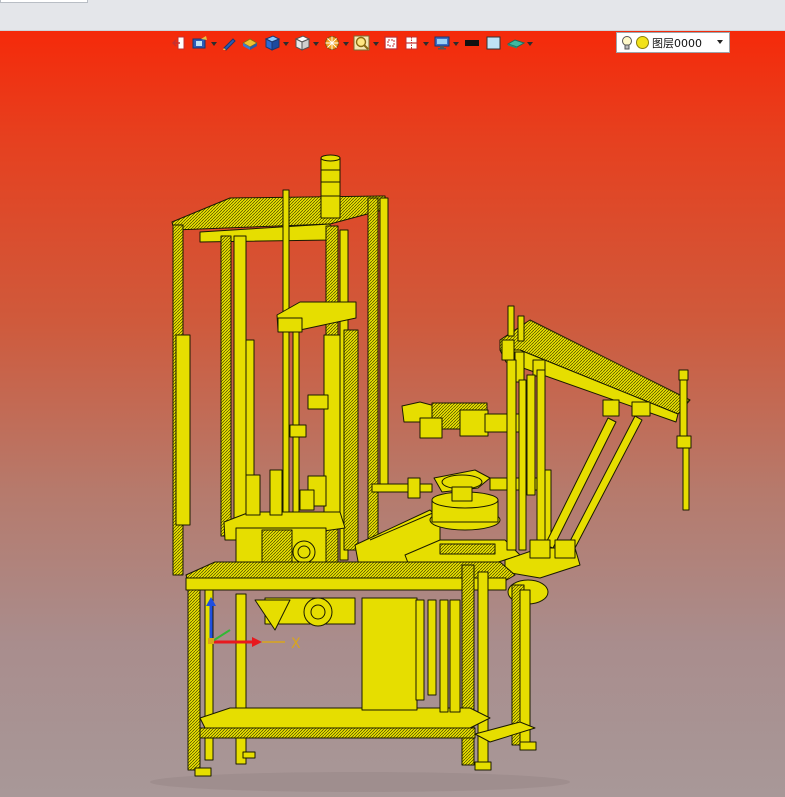 The width and height of the screenshot is (785, 797). Describe the element at coordinates (720, 42) in the screenshot. I see `dropdown-arrow-icon` at that location.